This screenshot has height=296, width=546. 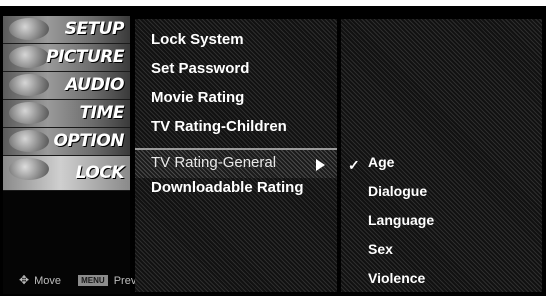 I want to click on prev-label: Prev, so click(x=125, y=281).